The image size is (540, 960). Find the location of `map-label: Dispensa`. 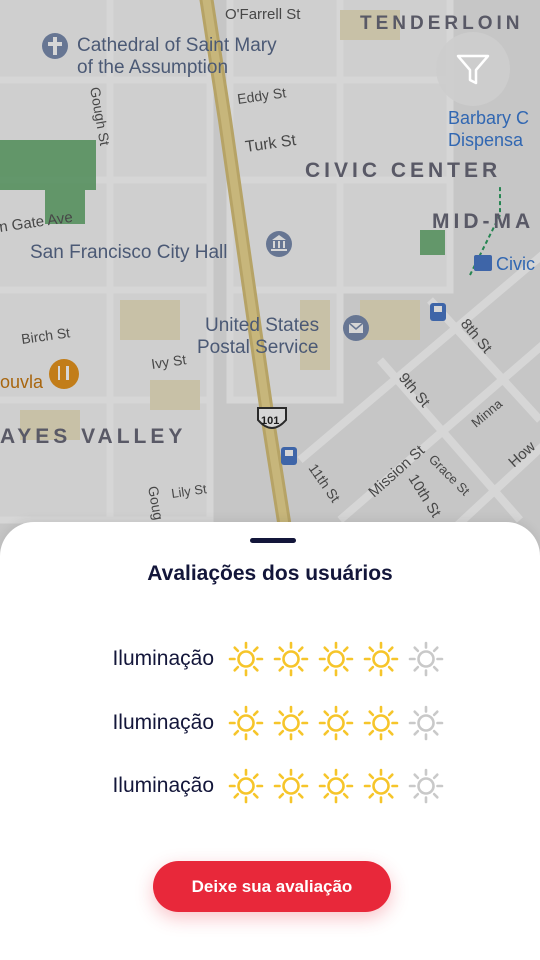

map-label: Dispensa is located at coordinates (486, 140).